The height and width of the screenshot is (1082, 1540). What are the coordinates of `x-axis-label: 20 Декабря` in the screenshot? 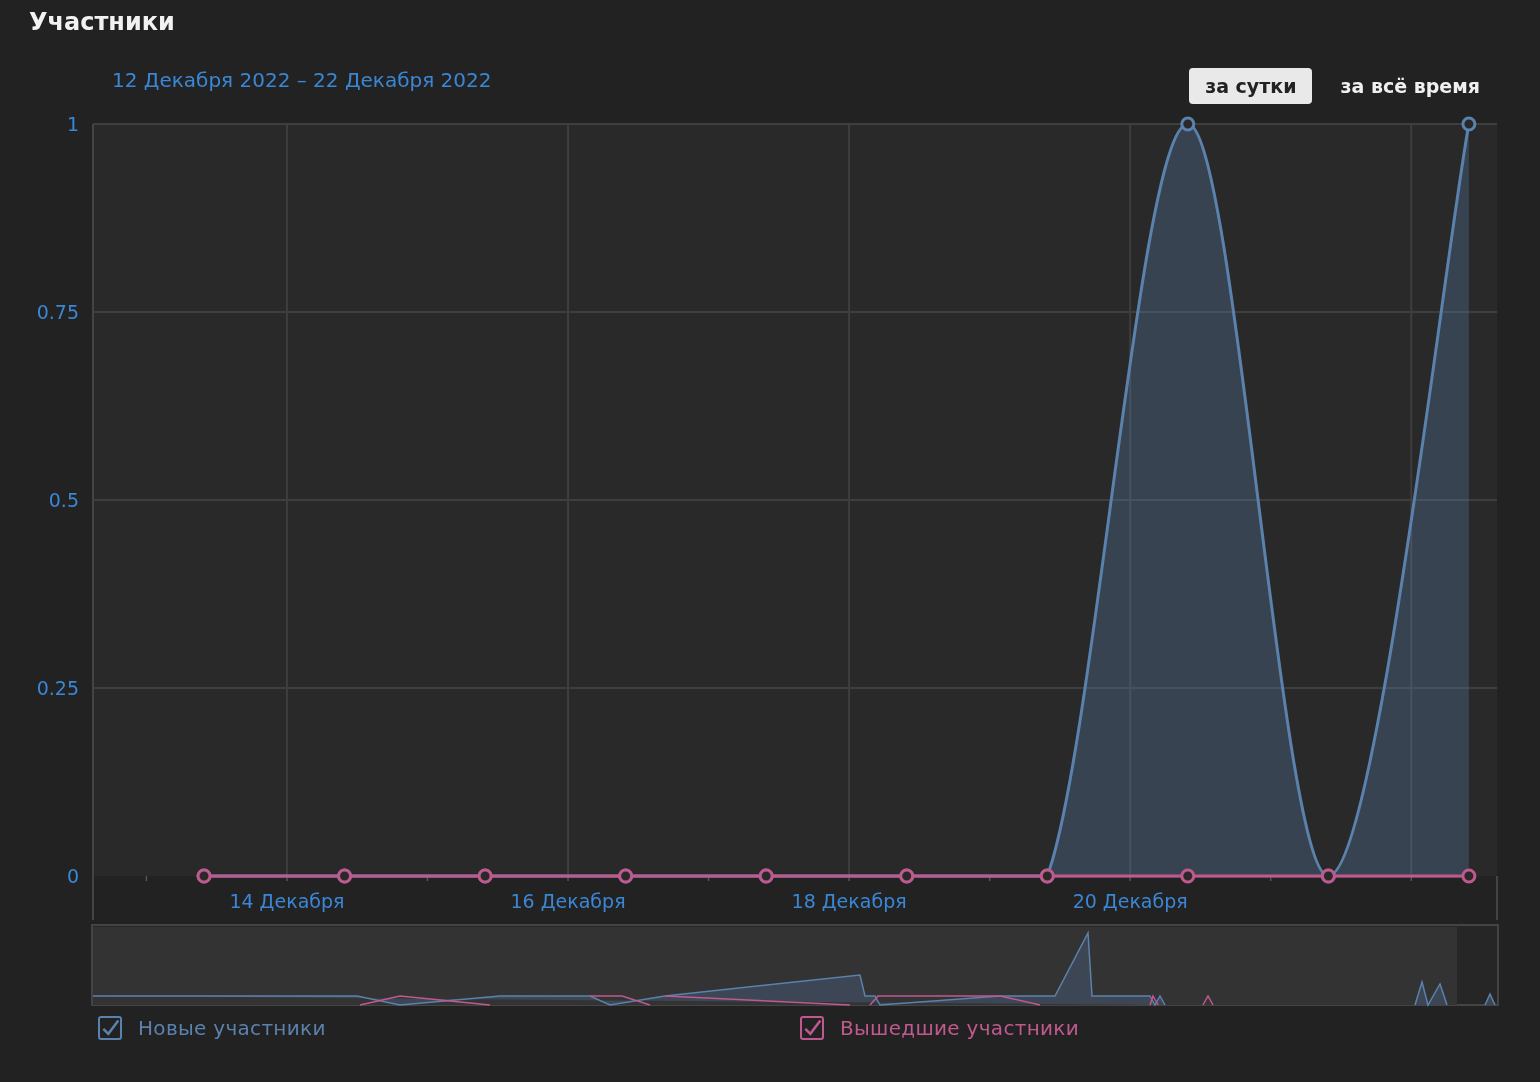 It's located at (1130, 901).